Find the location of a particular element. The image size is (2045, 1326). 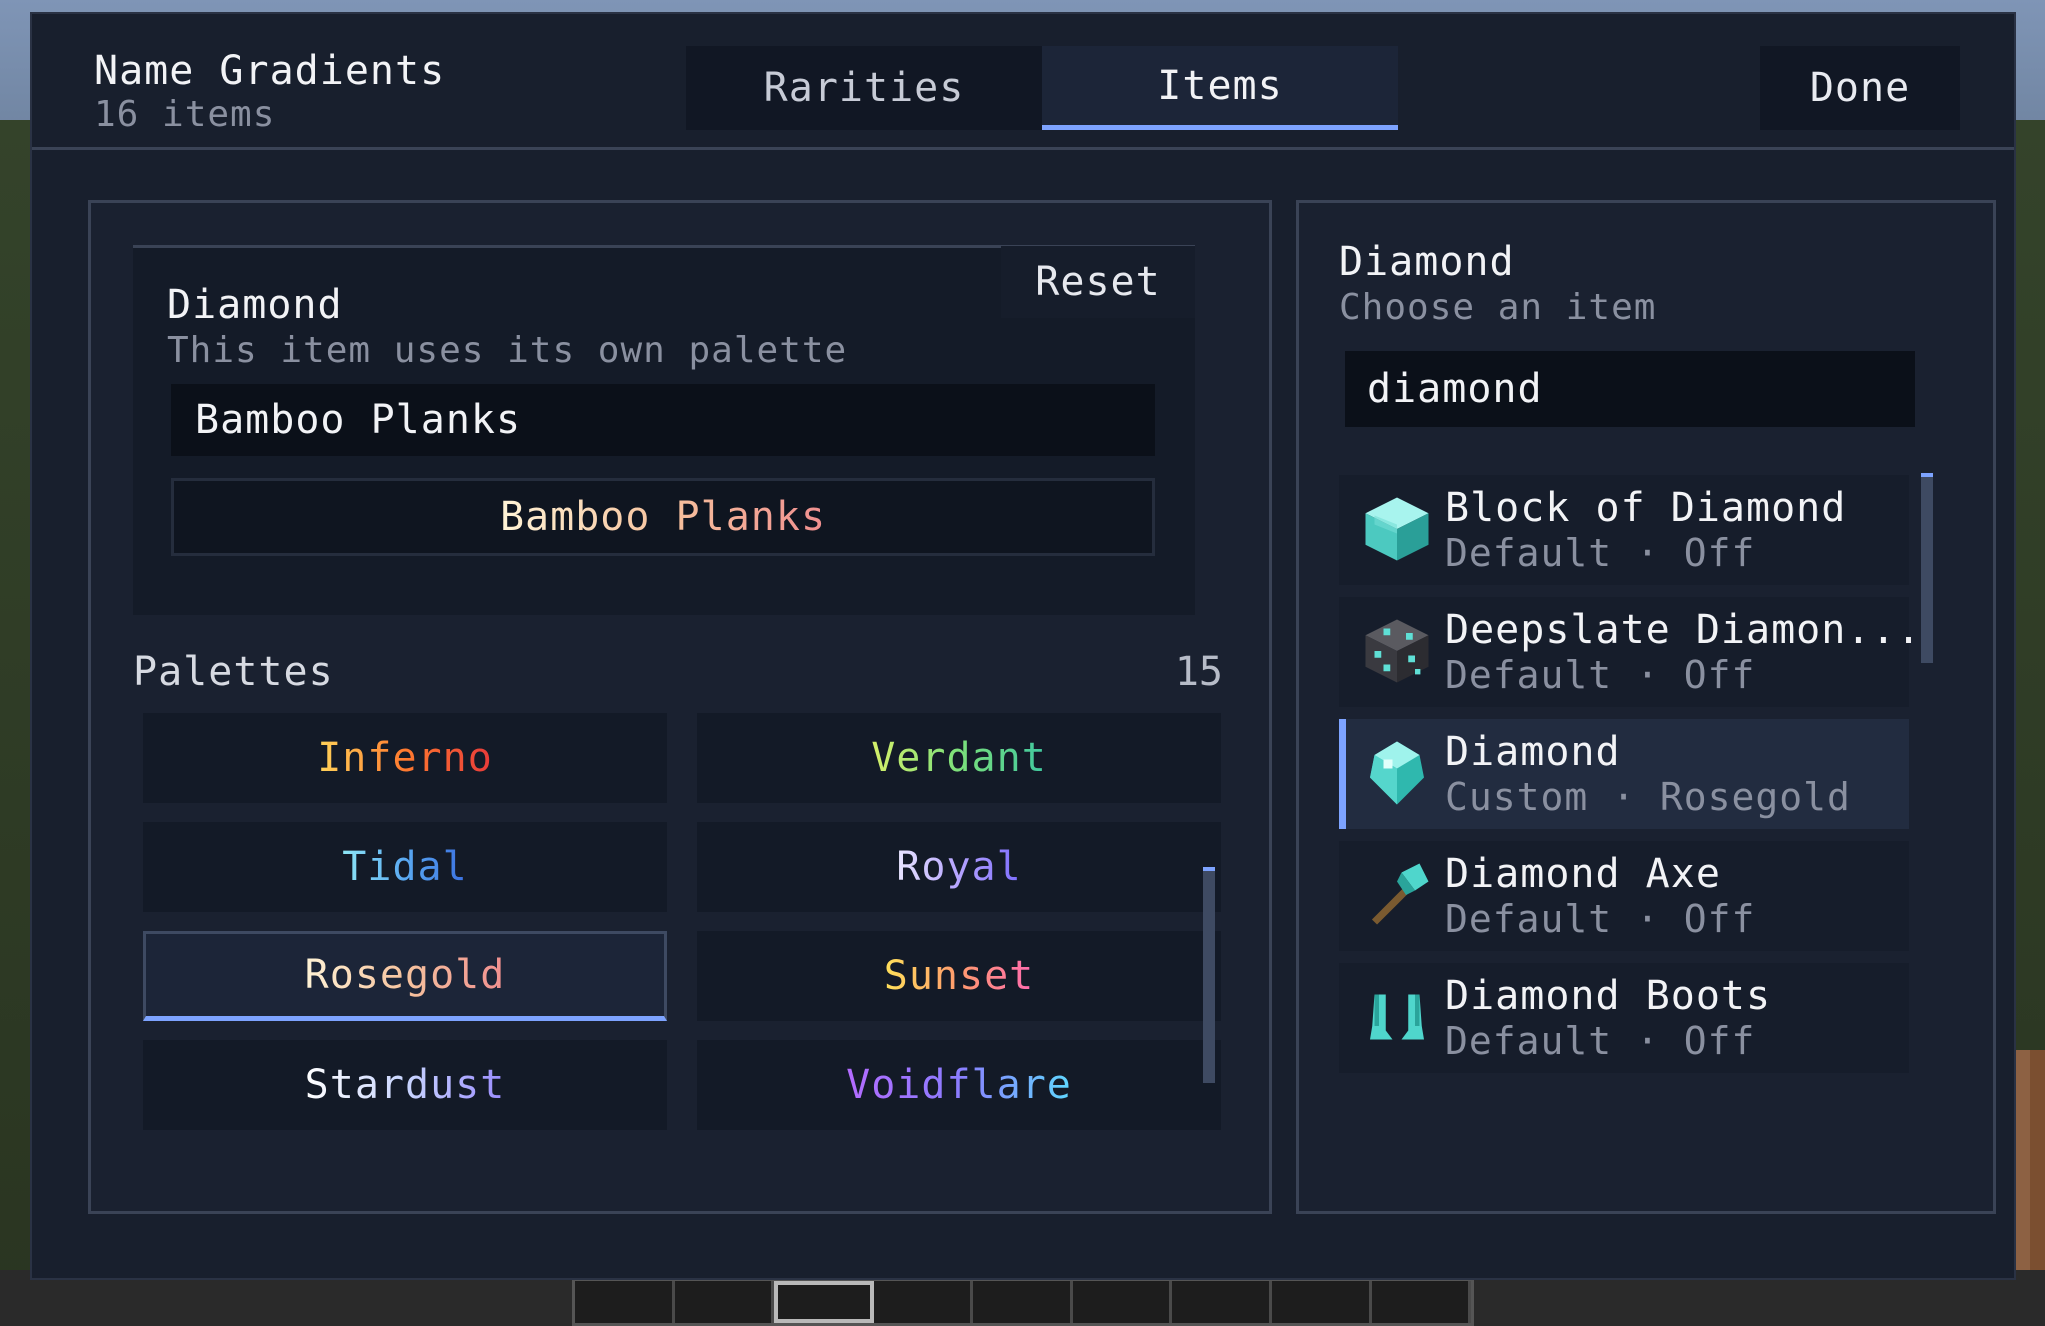

palette-label: Tidal is located at coordinates (405, 867).